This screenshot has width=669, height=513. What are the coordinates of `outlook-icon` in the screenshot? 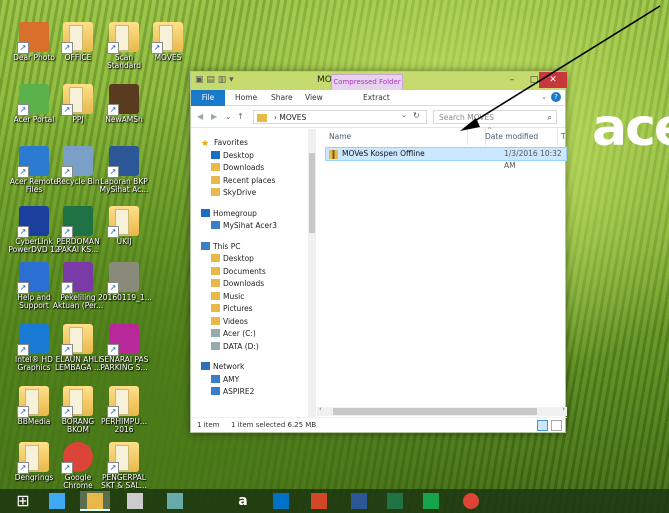 It's located at (281, 501).